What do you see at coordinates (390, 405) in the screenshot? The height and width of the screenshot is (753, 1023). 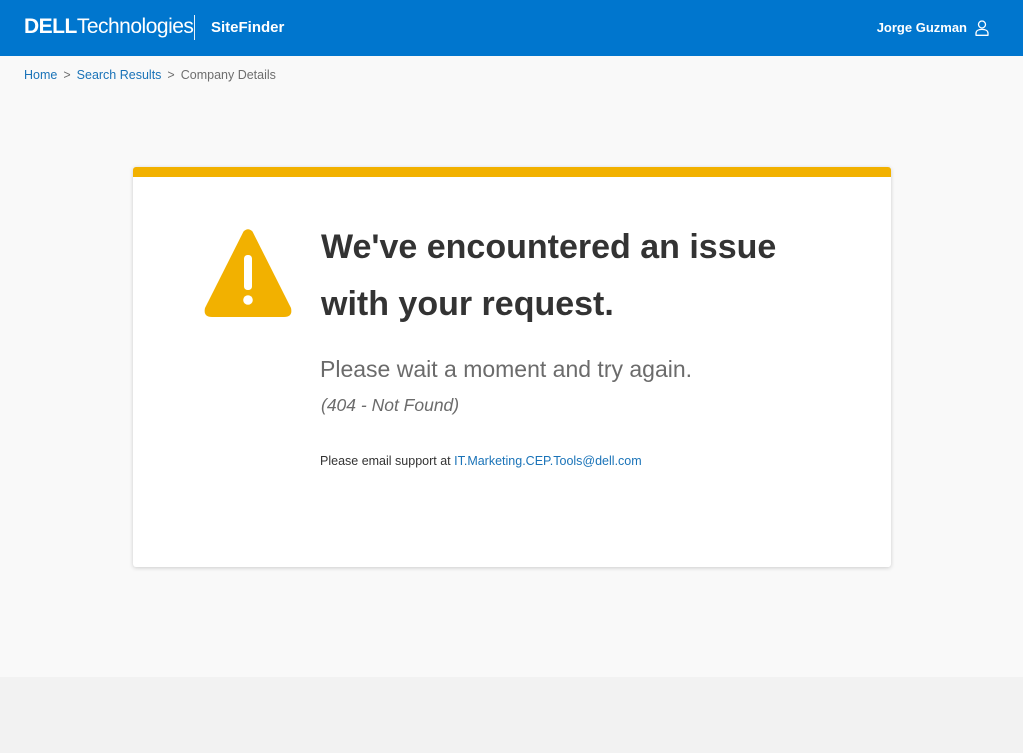 I see `error-code: (404 - Not Found)` at bounding box center [390, 405].